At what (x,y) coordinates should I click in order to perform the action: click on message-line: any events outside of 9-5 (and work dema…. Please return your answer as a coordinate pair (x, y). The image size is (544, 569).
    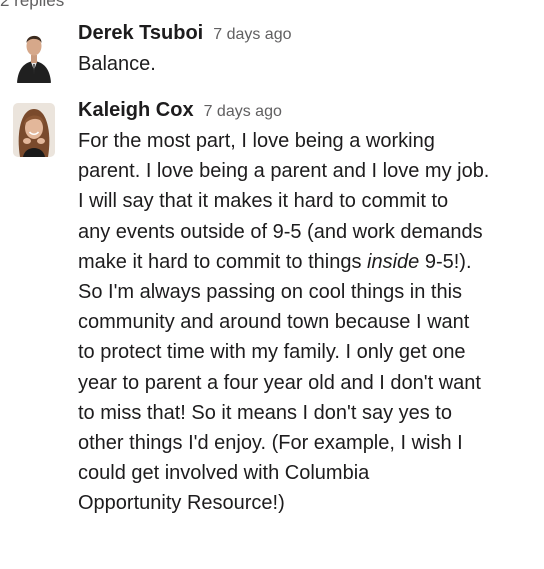
    Looking at the image, I should click on (280, 231).